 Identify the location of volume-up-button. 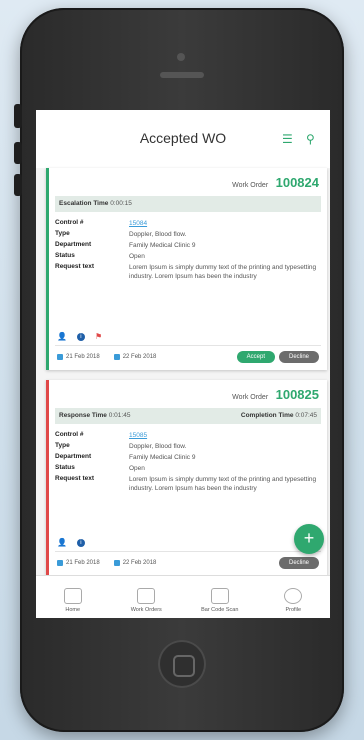
(18, 153).